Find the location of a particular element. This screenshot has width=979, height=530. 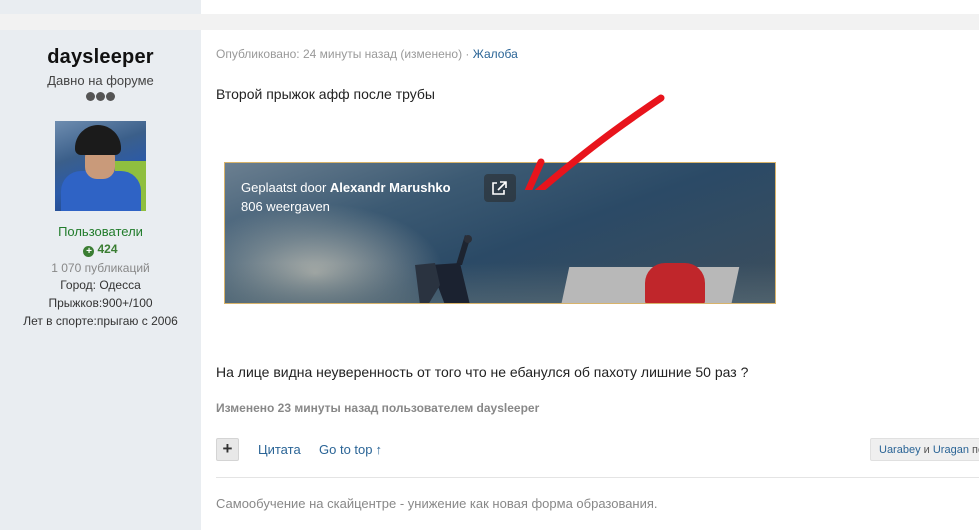

plus-circle-icon: + is located at coordinates (89, 251).